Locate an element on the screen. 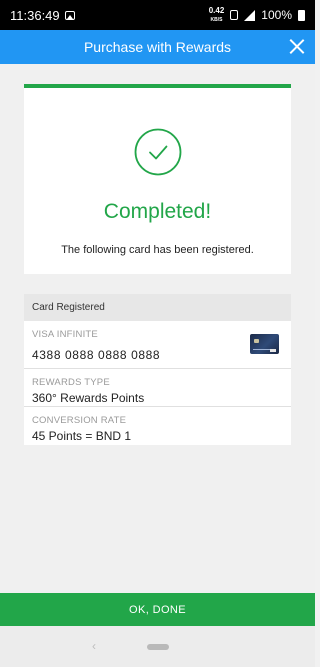 The image size is (320, 667). details-section-title: Card Registered is located at coordinates (157, 307).